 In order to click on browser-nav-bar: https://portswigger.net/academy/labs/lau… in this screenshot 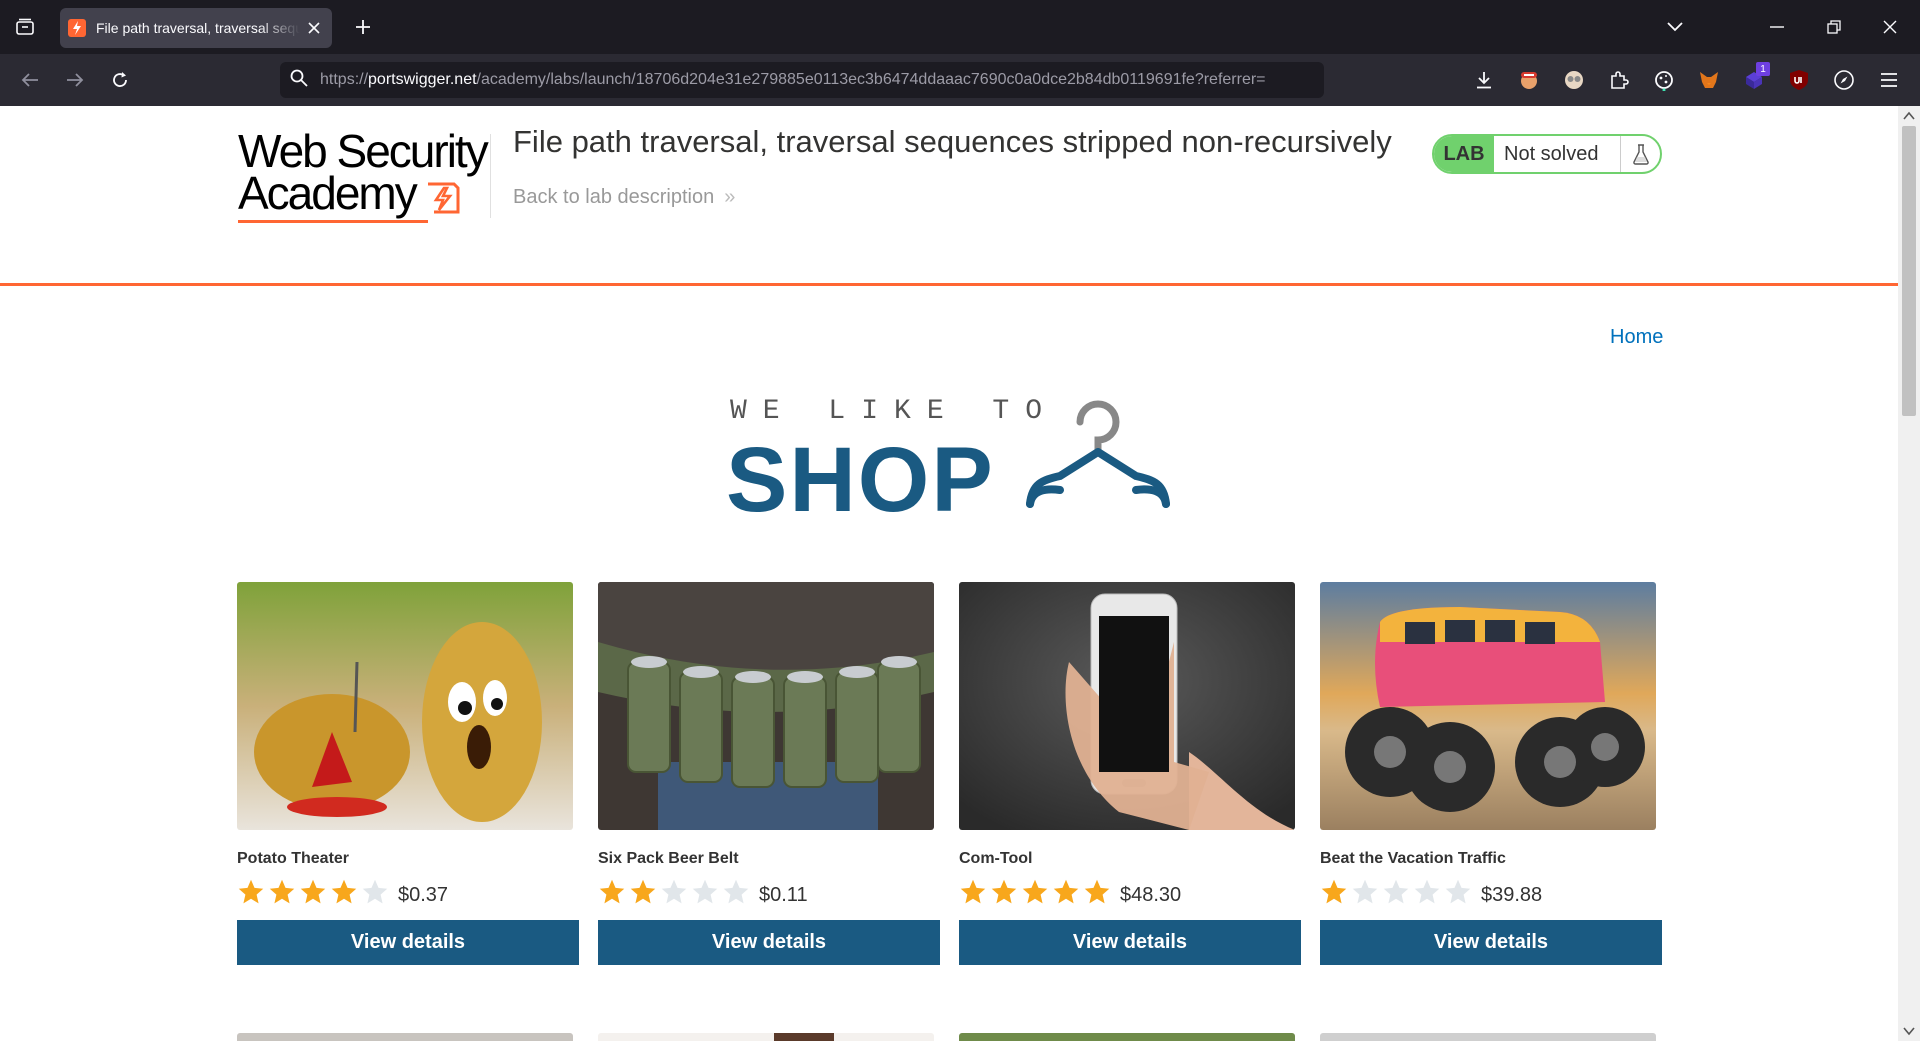, I will do `click(960, 80)`.